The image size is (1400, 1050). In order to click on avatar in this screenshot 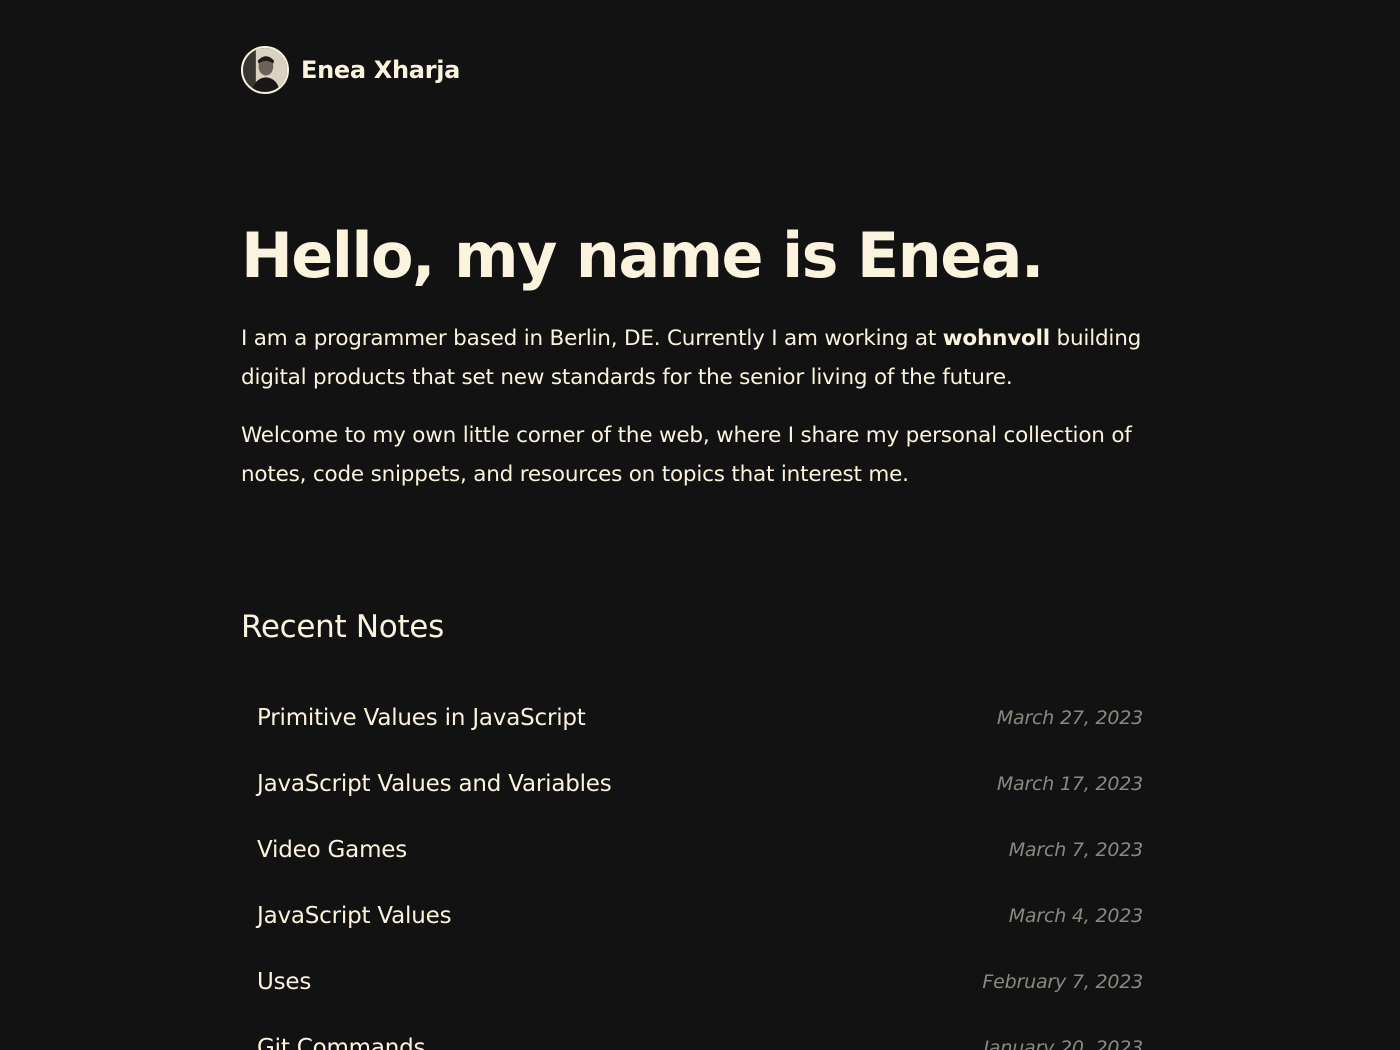, I will do `click(265, 70)`.